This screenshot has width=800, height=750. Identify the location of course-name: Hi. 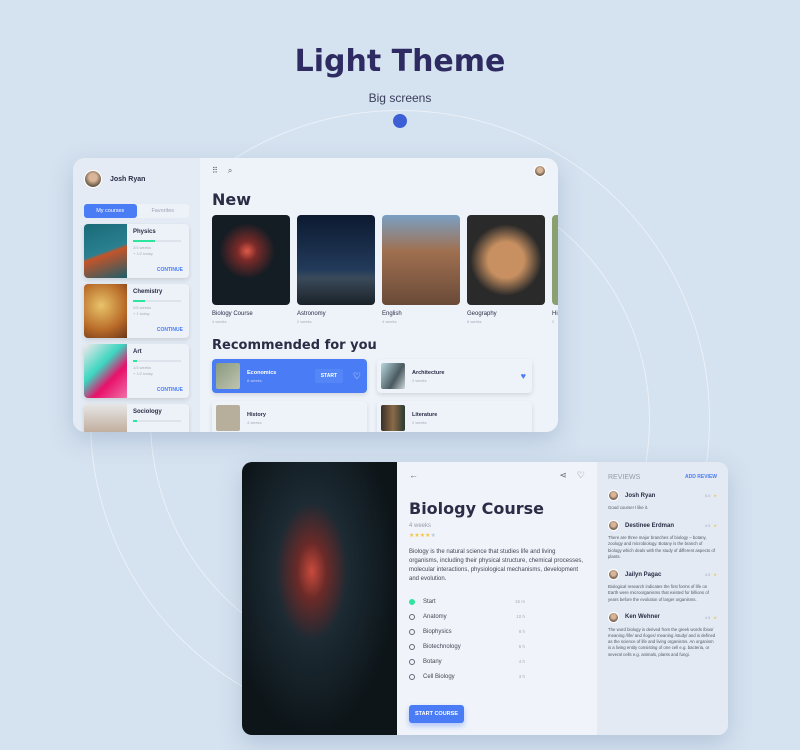
(555, 314).